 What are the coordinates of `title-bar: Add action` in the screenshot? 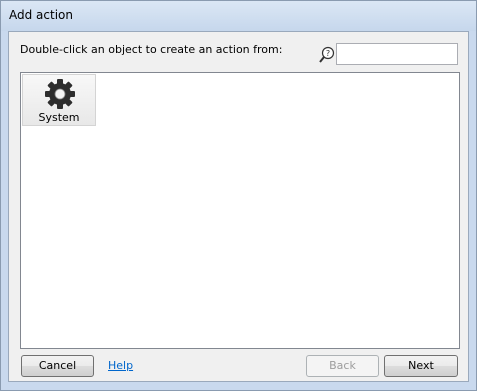 It's located at (238, 16).